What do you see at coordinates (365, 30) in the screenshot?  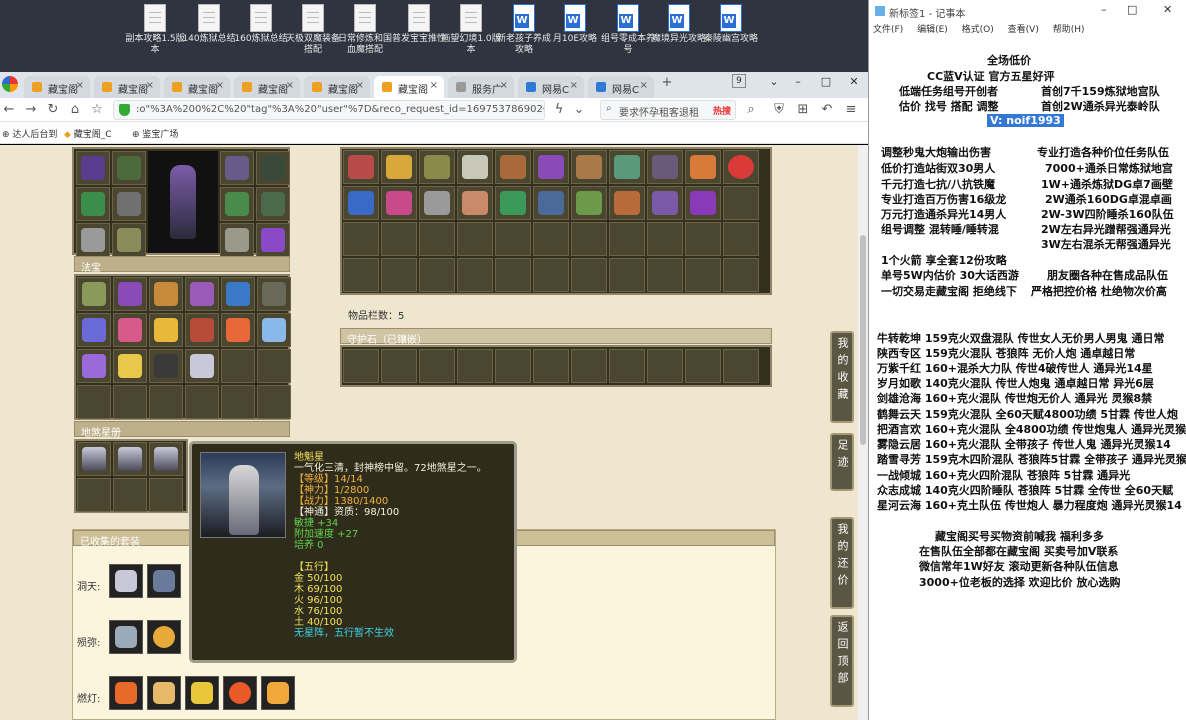 I see `desktop-file: 日常修炼和国血魔搭配` at bounding box center [365, 30].